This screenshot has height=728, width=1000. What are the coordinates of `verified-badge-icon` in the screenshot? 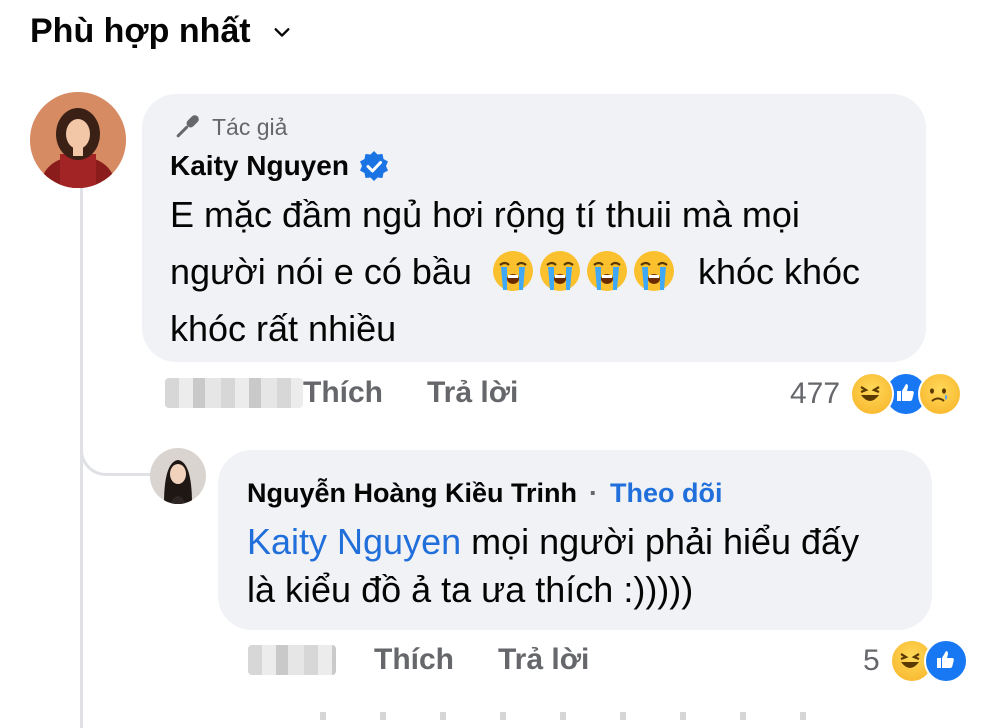 It's located at (373, 166).